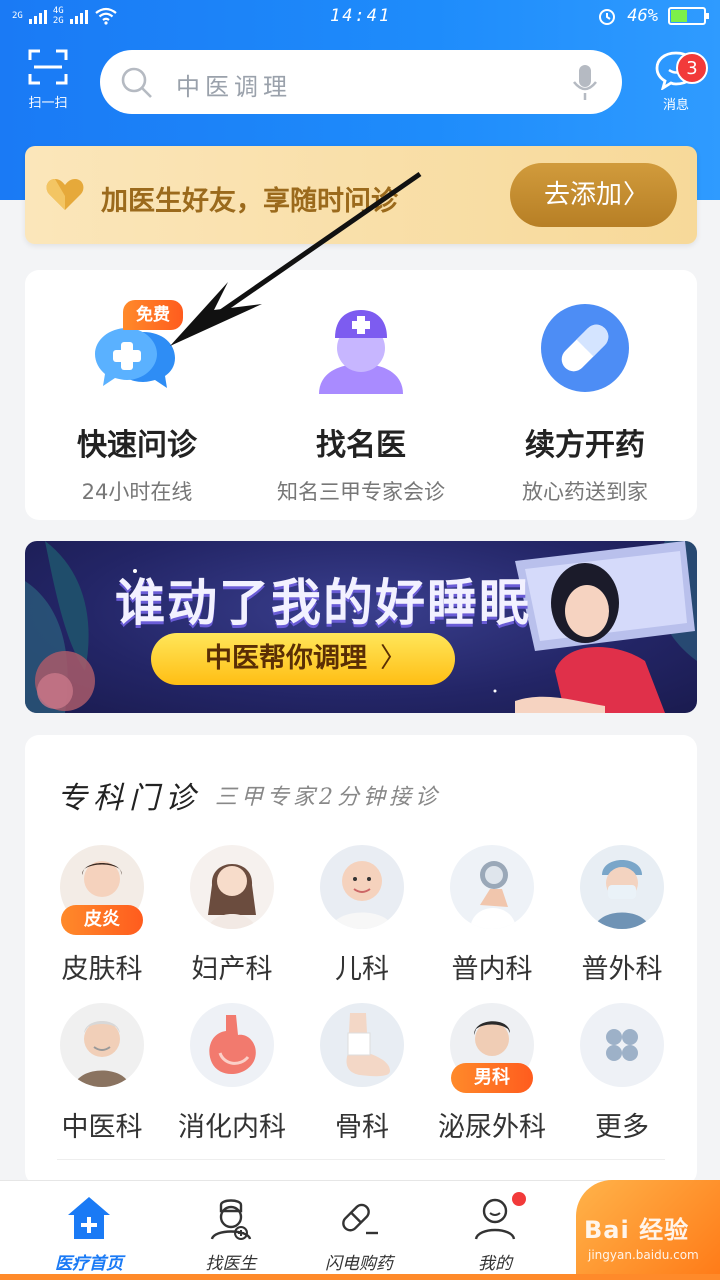 Image resolution: width=720 pixels, height=1280 pixels. What do you see at coordinates (622, 1127) in the screenshot?
I see `dept-label: 更多` at bounding box center [622, 1127].